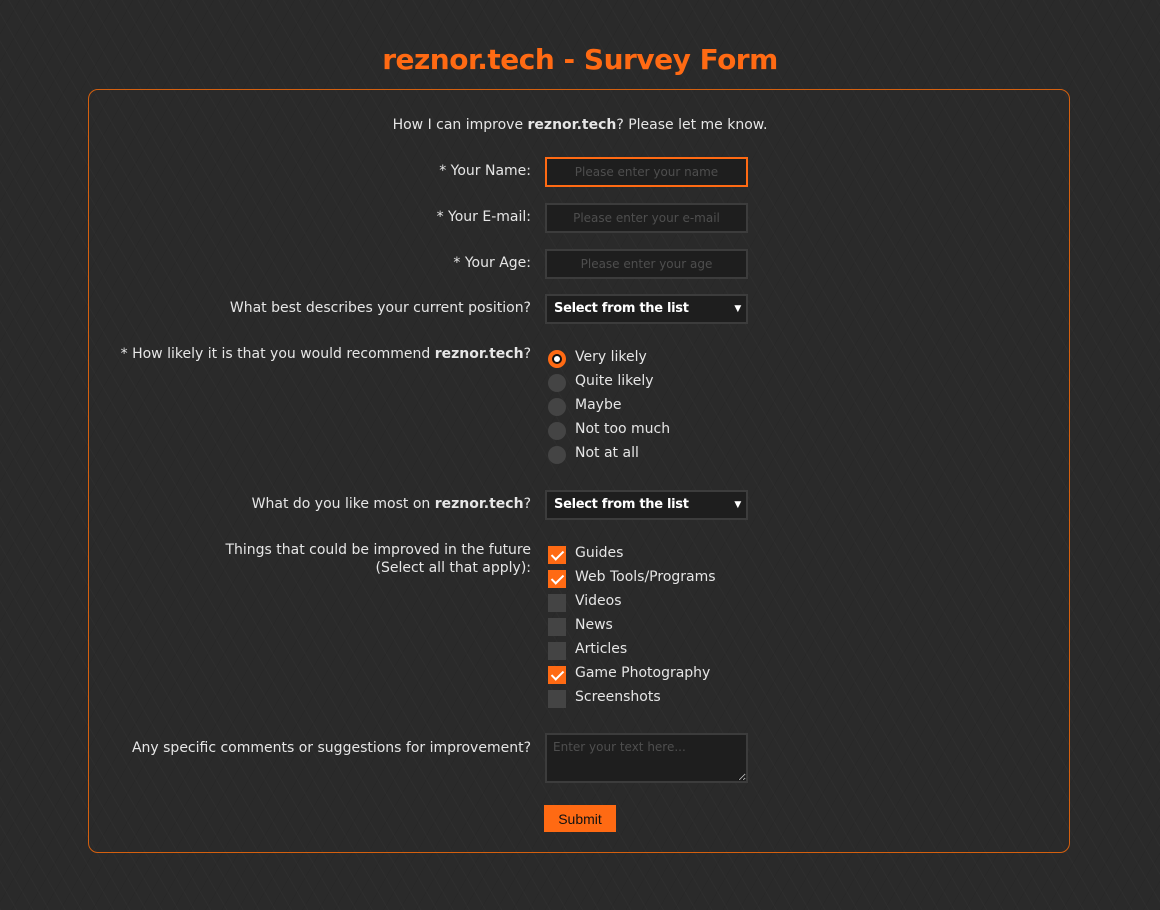  Describe the element at coordinates (572, 125) in the screenshot. I see `intro-site: reznor.tech` at that location.